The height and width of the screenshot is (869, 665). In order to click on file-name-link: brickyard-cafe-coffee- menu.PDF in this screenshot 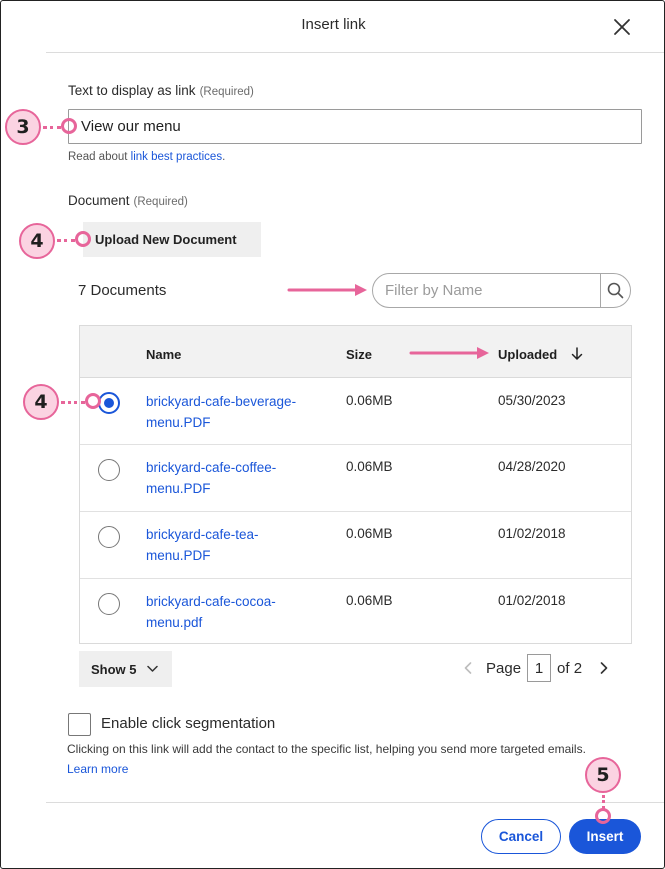, I will do `click(236, 478)`.